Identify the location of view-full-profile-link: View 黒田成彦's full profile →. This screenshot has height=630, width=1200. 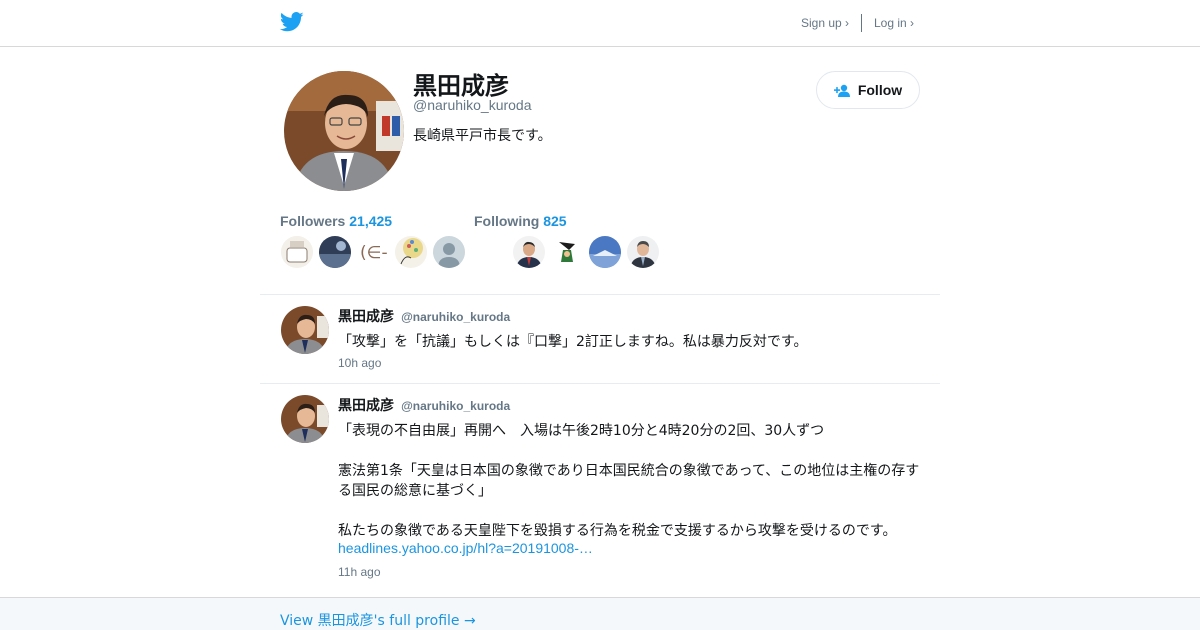
(378, 620).